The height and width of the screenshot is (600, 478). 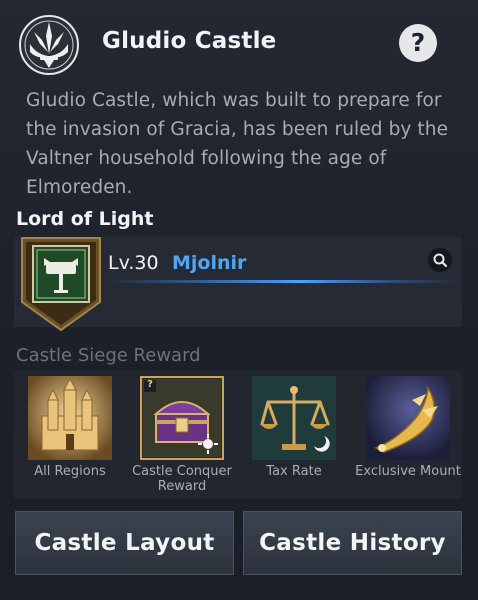 What do you see at coordinates (108, 355) in the screenshot?
I see `reward-heading: Castle Siege Reward` at bounding box center [108, 355].